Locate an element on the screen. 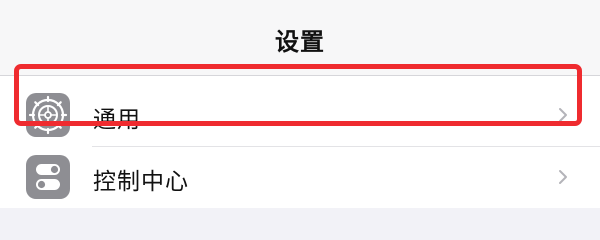  page-title: 设置 is located at coordinates (300, 42).